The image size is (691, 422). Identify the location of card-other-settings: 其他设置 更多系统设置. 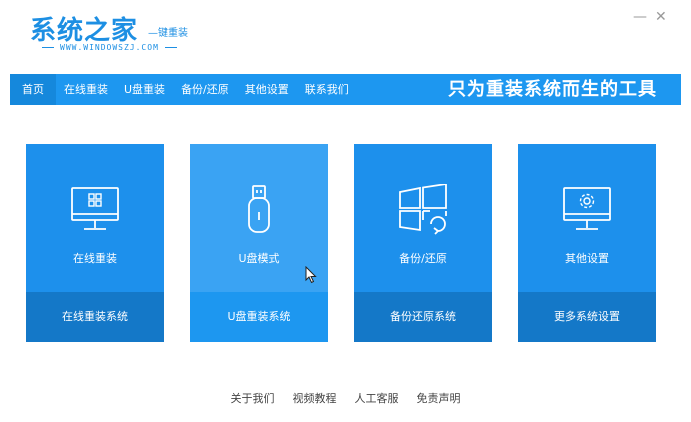
(587, 243).